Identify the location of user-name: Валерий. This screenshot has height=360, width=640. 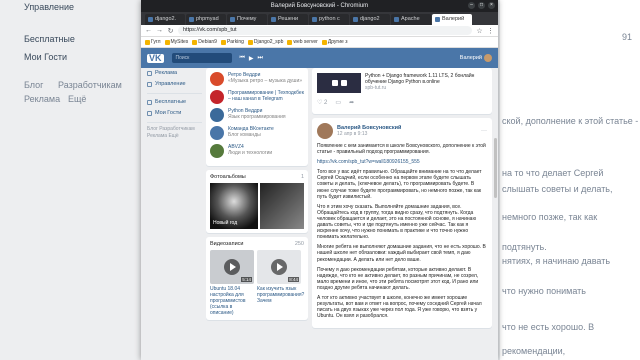
(470, 58).